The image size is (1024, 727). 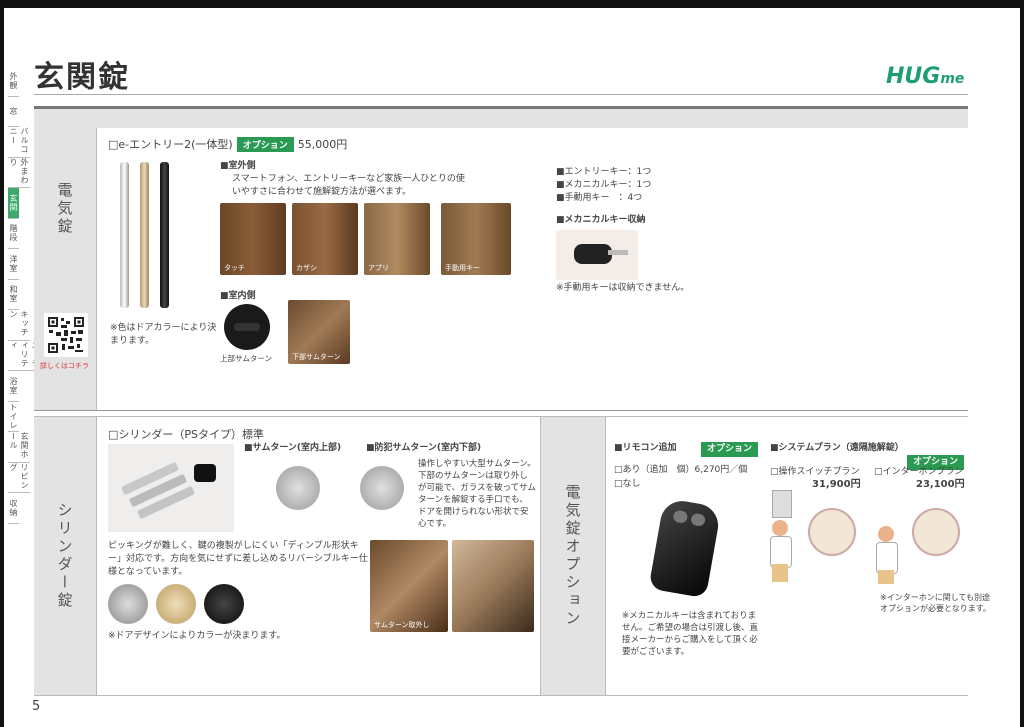 I want to click on photo-touch: タッチ, so click(x=253, y=239).